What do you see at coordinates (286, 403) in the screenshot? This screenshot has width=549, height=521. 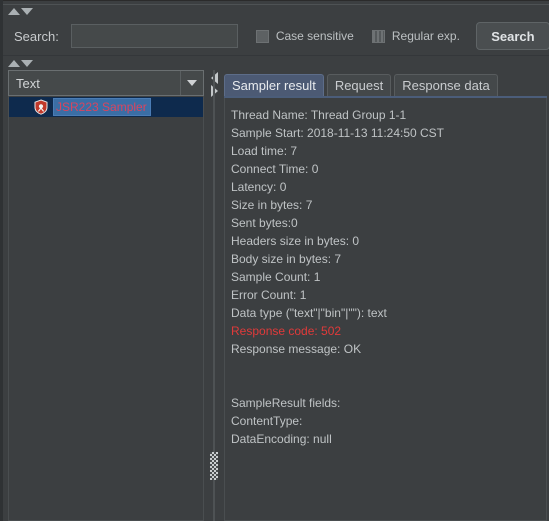 I see `result-line: SampleResult fields:` at bounding box center [286, 403].